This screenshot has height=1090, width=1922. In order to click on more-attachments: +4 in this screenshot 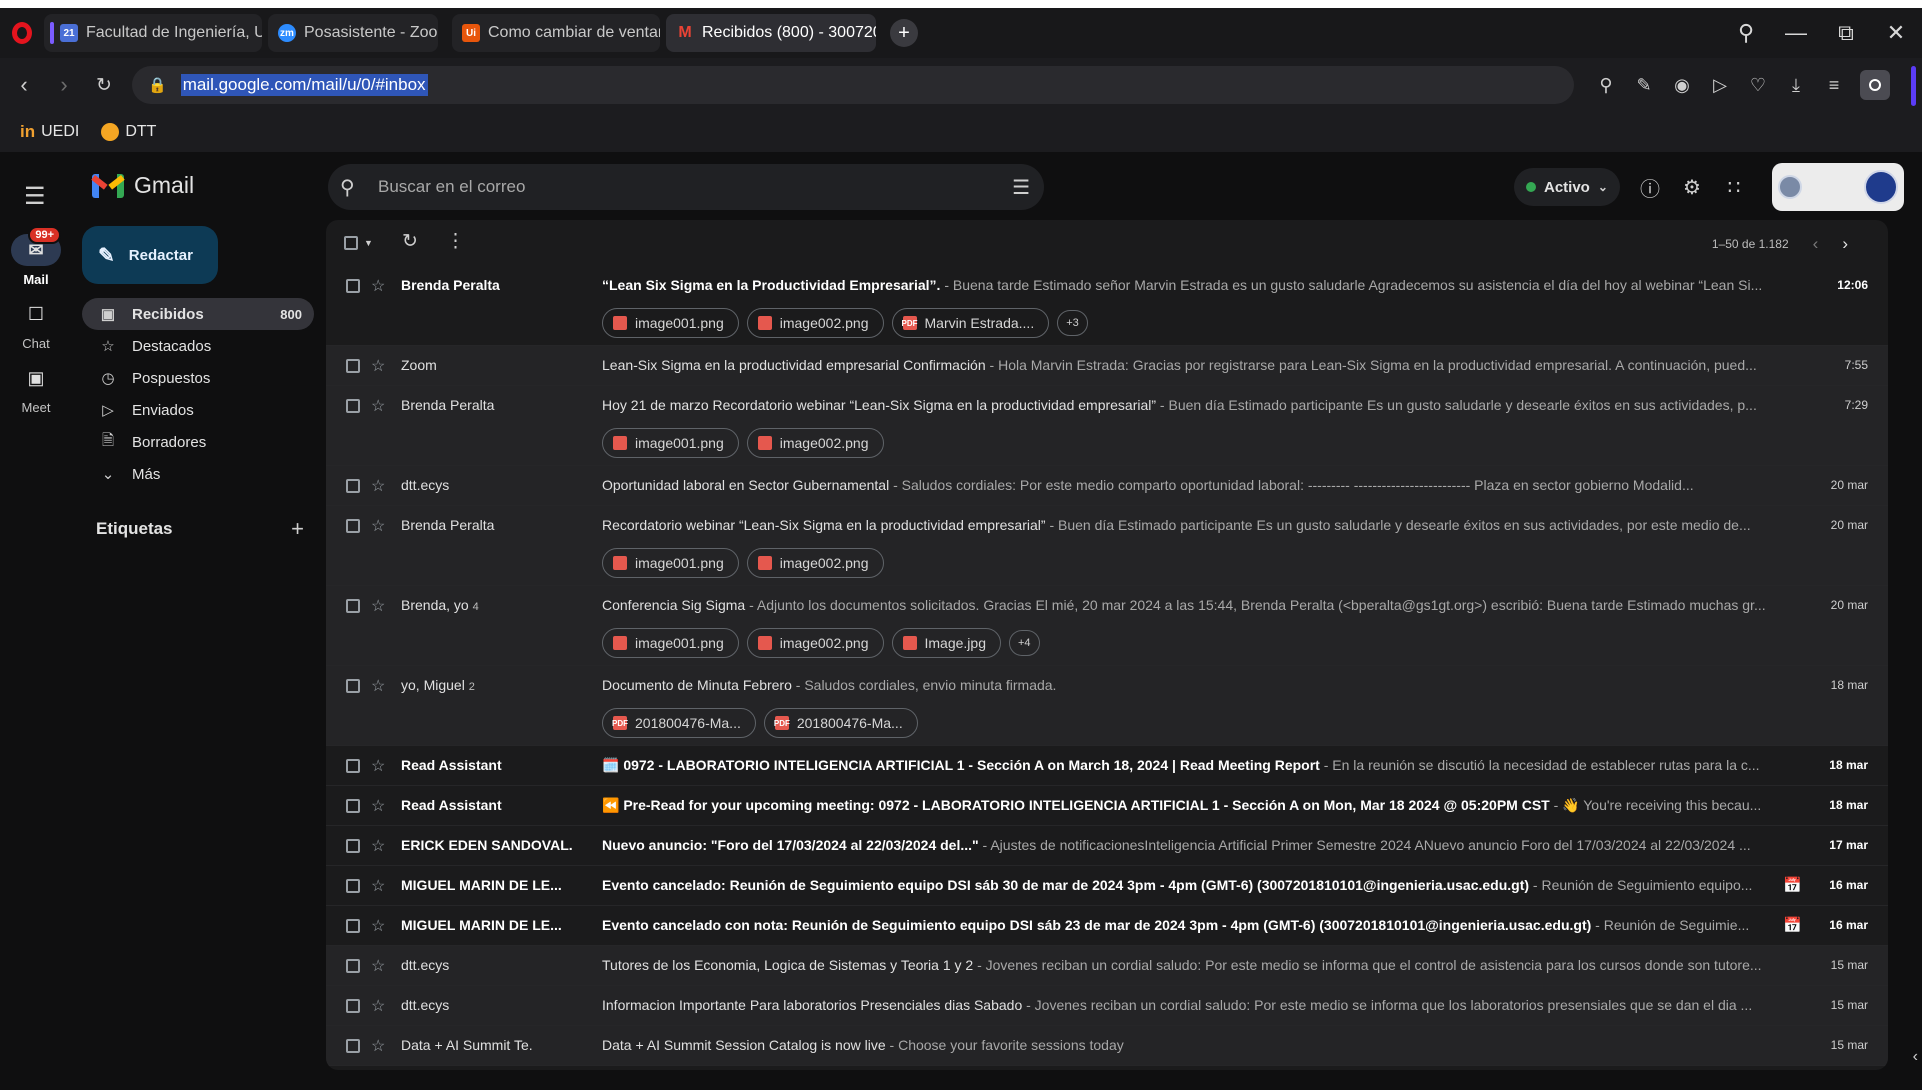, I will do `click(1024, 643)`.